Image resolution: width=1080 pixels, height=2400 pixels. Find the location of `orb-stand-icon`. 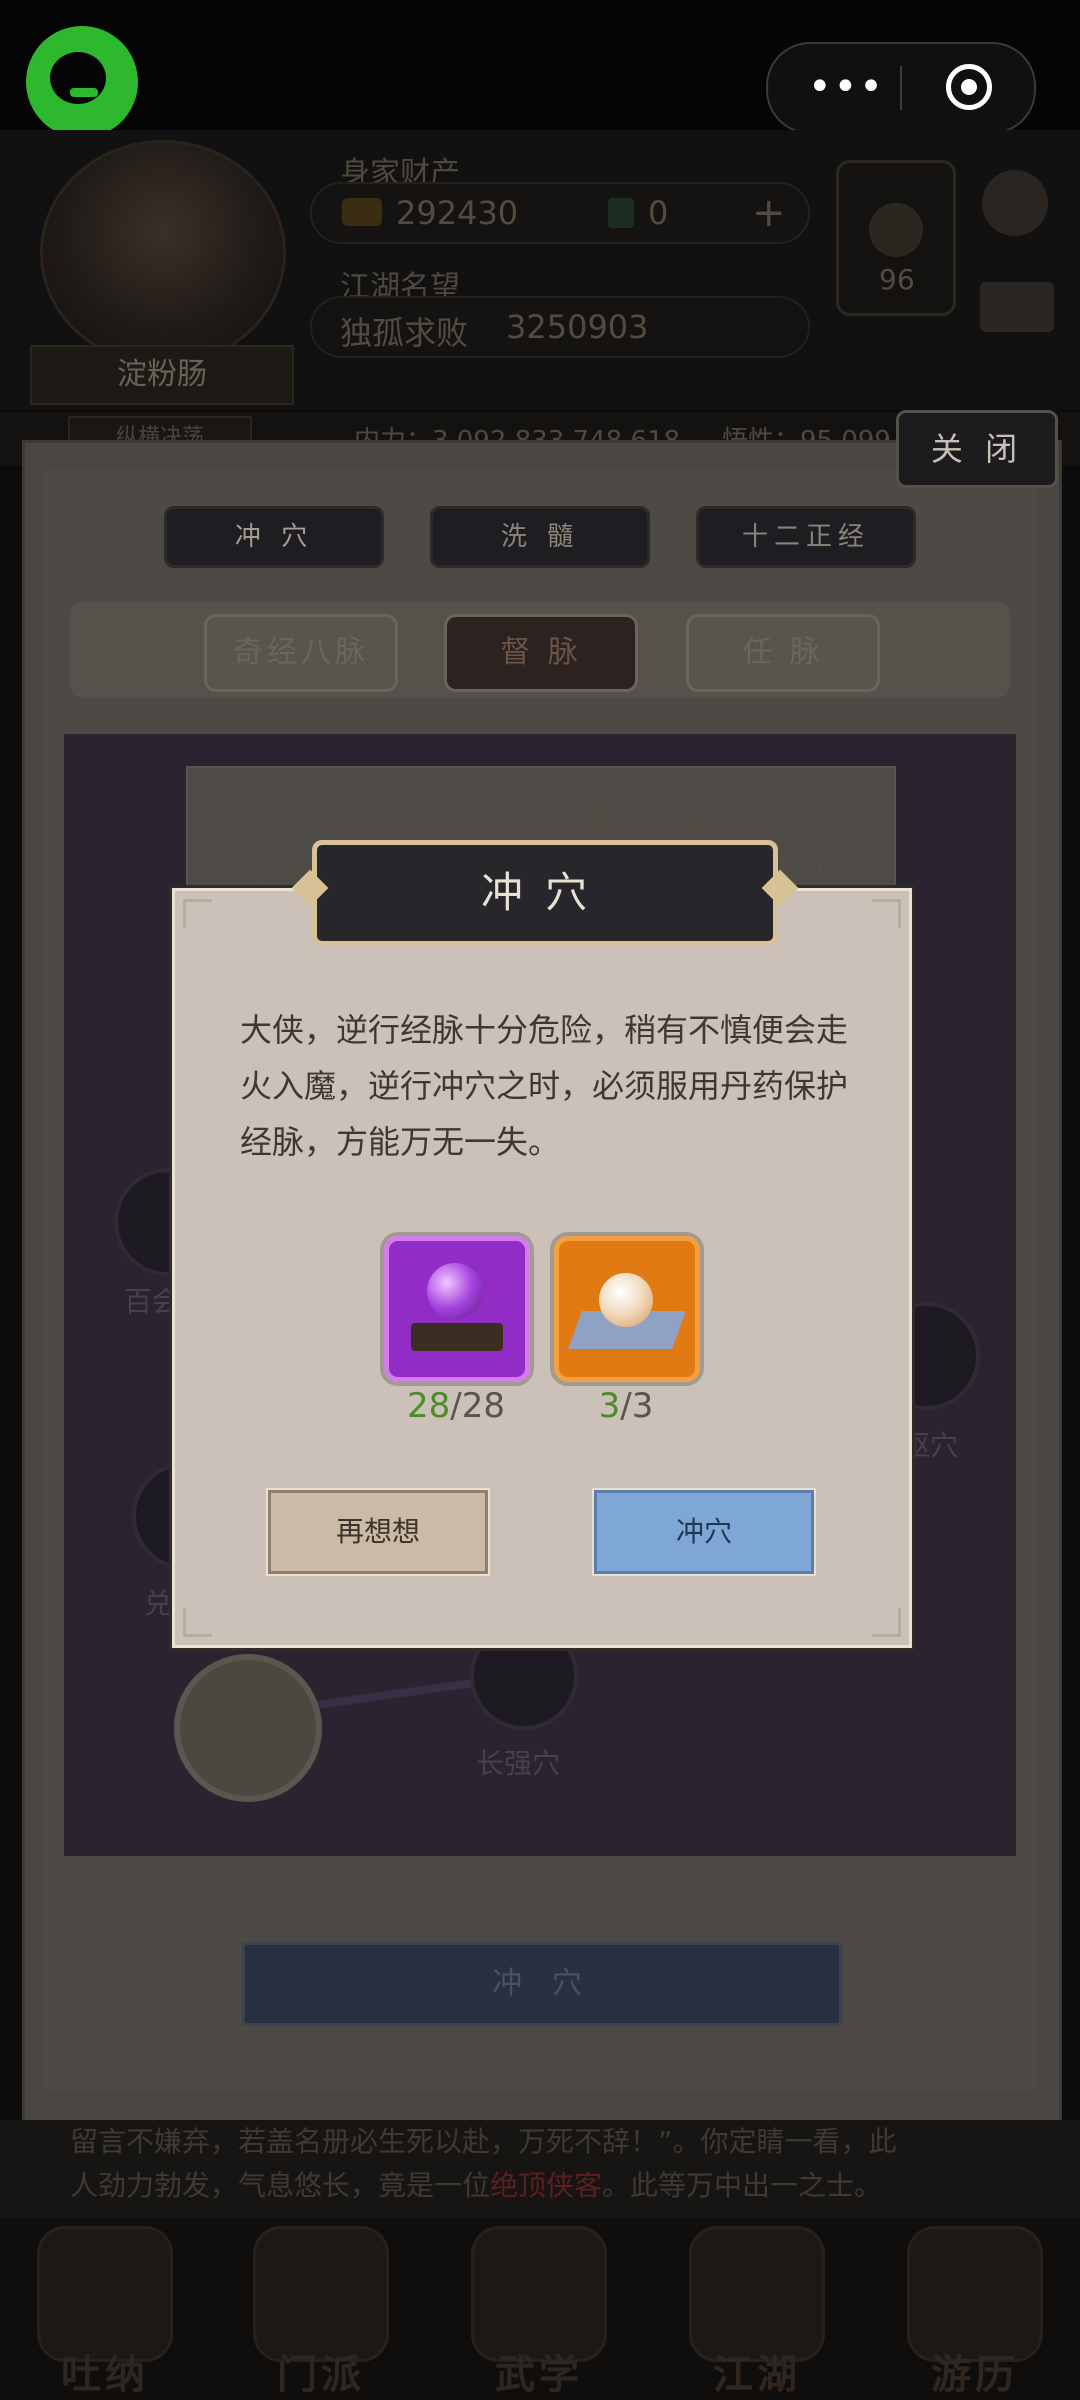

orb-stand-icon is located at coordinates (457, 1337).